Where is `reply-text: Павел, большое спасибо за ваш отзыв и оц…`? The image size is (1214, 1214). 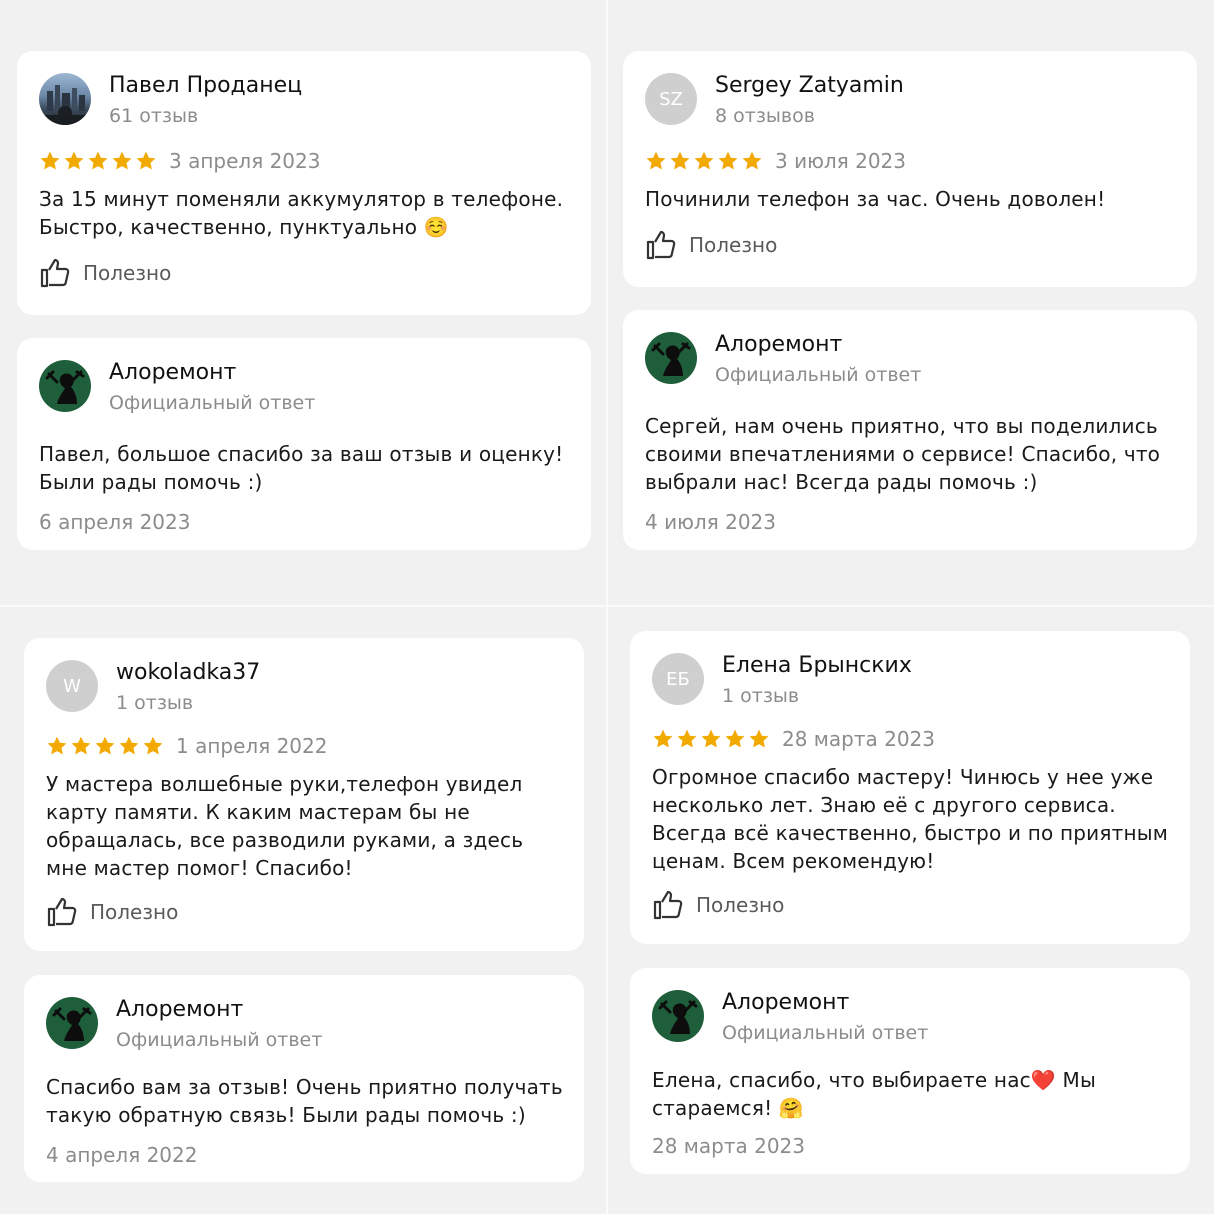 reply-text: Павел, большое спасибо за ваш отзыв и оц… is located at coordinates (301, 468).